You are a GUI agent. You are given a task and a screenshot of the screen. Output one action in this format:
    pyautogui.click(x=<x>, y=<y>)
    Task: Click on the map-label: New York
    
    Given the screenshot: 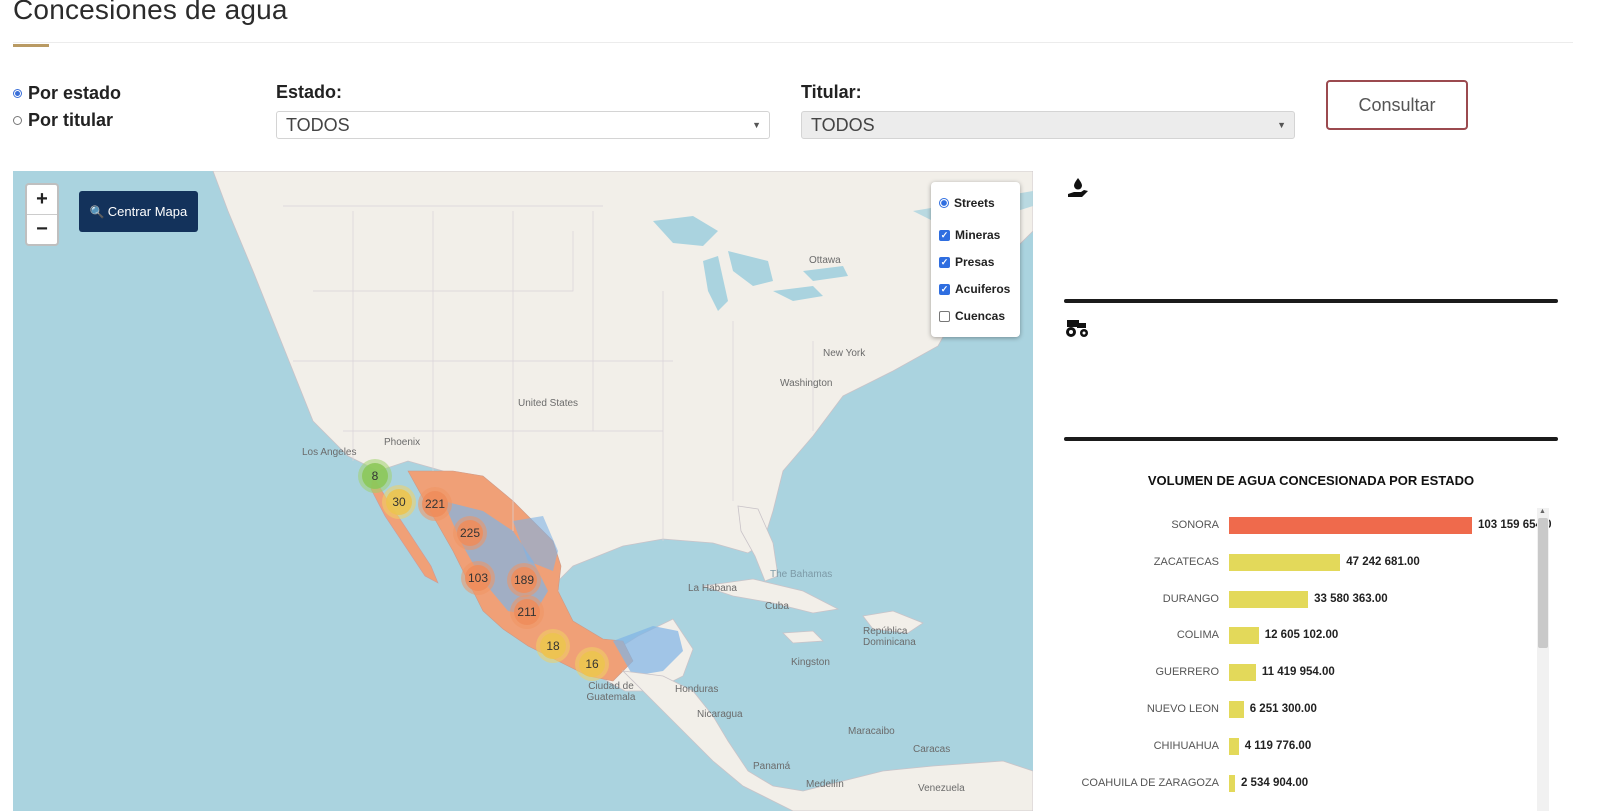 What is the action you would take?
    pyautogui.click(x=844, y=353)
    